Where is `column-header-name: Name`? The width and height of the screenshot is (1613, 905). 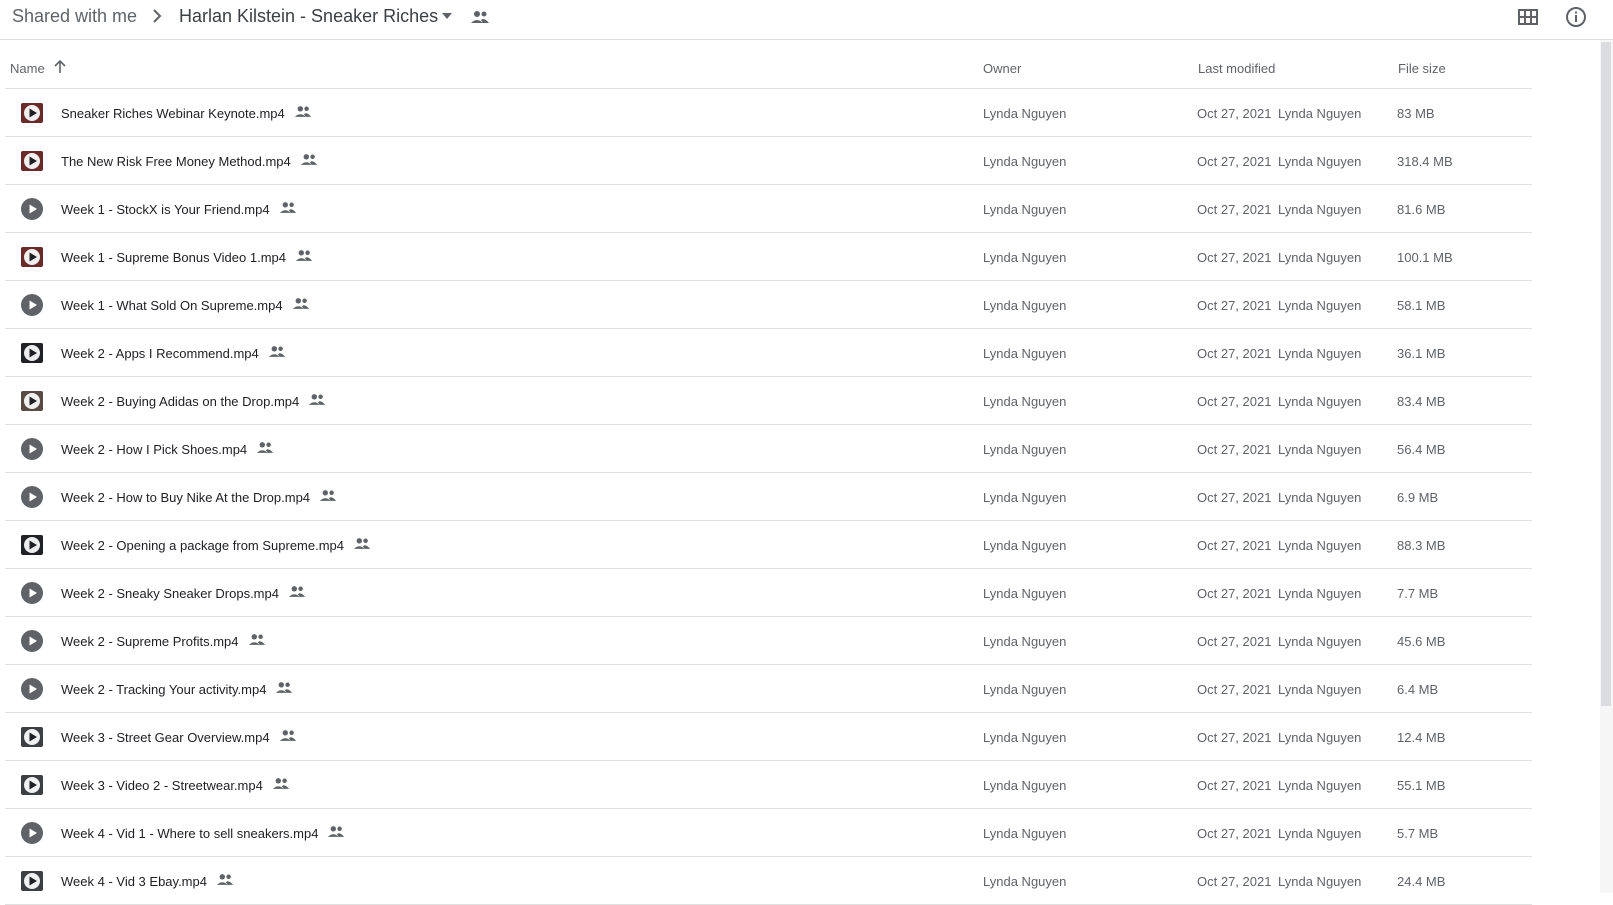
column-header-name: Name is located at coordinates (27, 68).